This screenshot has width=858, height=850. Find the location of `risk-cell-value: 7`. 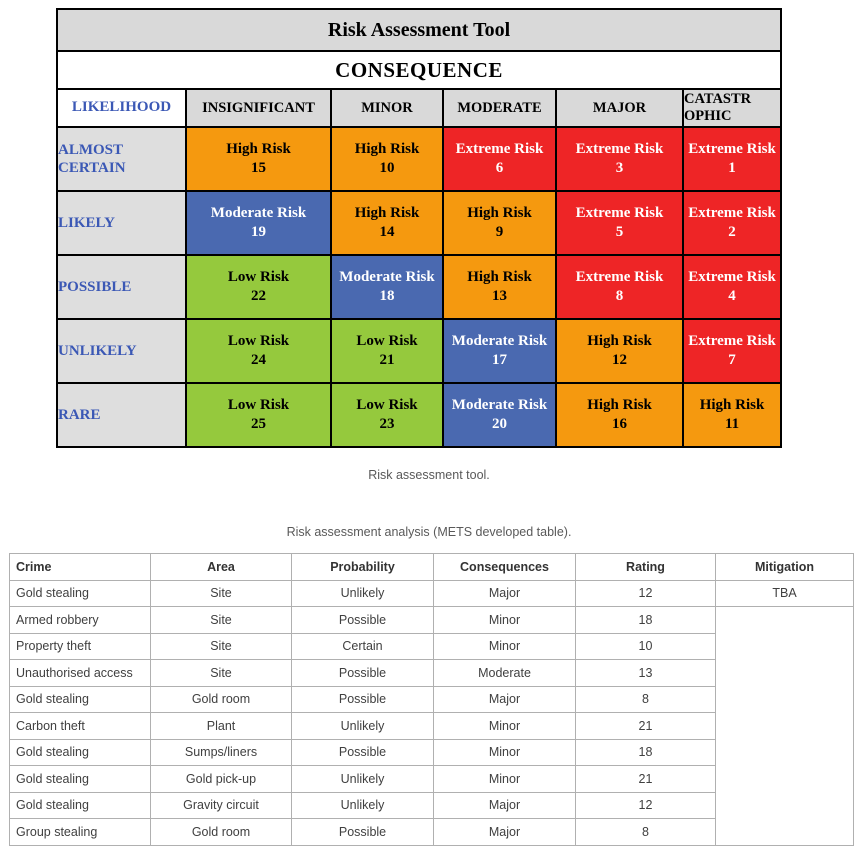

risk-cell-value: 7 is located at coordinates (732, 360).